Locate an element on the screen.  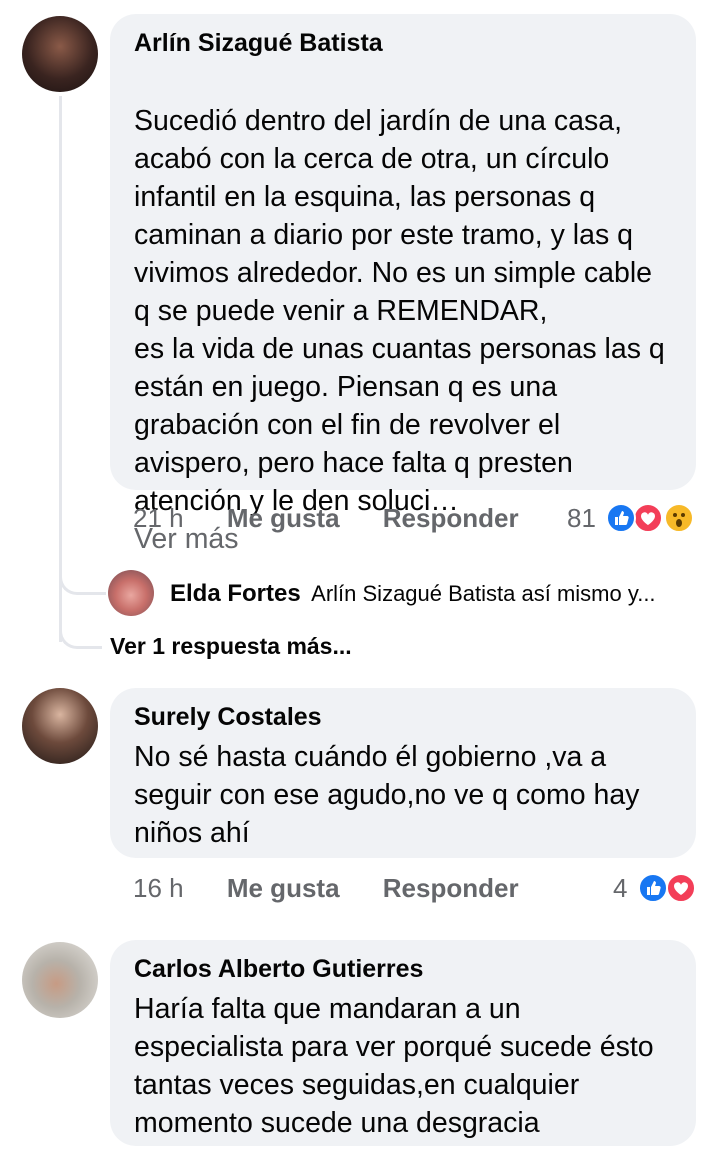
comment-author: Carlos Alberto Gutierres is located at coordinates (403, 969).